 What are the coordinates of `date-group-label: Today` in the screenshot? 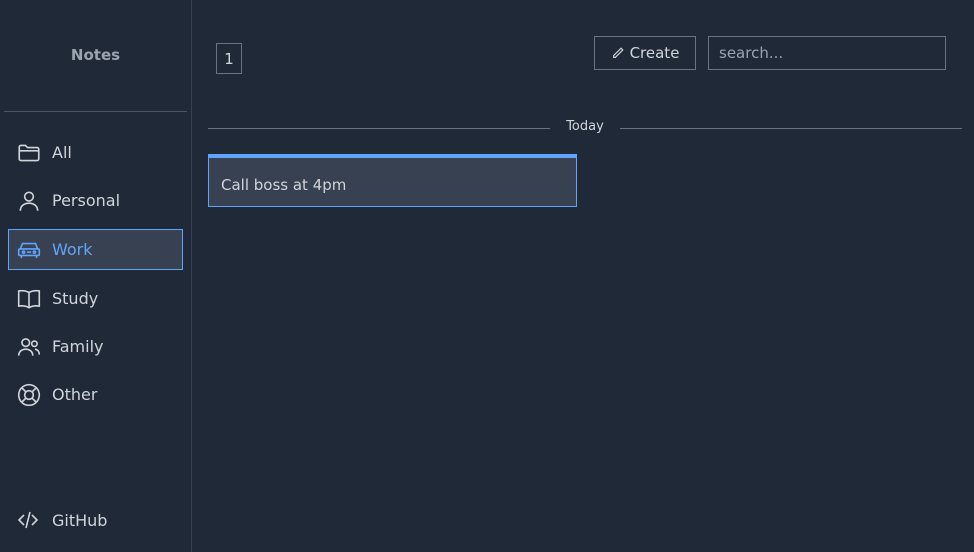 It's located at (585, 126).